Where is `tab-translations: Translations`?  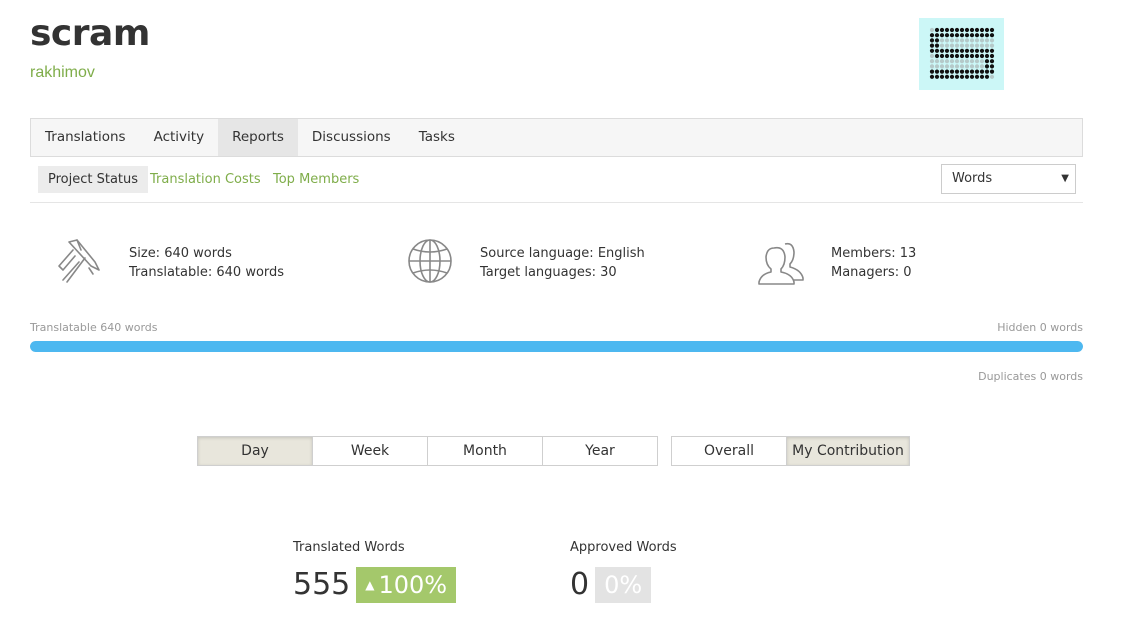 tab-translations: Translations is located at coordinates (85, 137).